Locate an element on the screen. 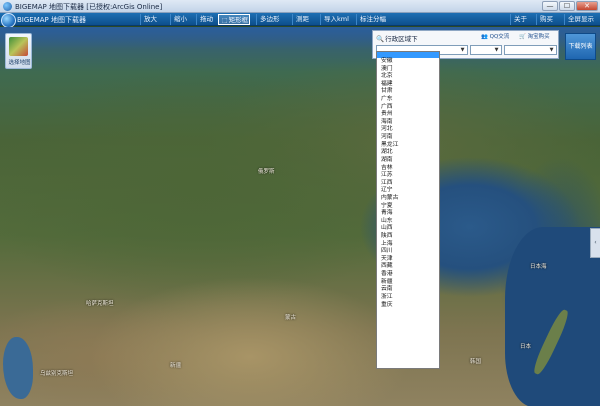 This screenshot has height=406, width=600. zoom-out-label: 缩小 is located at coordinates (180, 19).